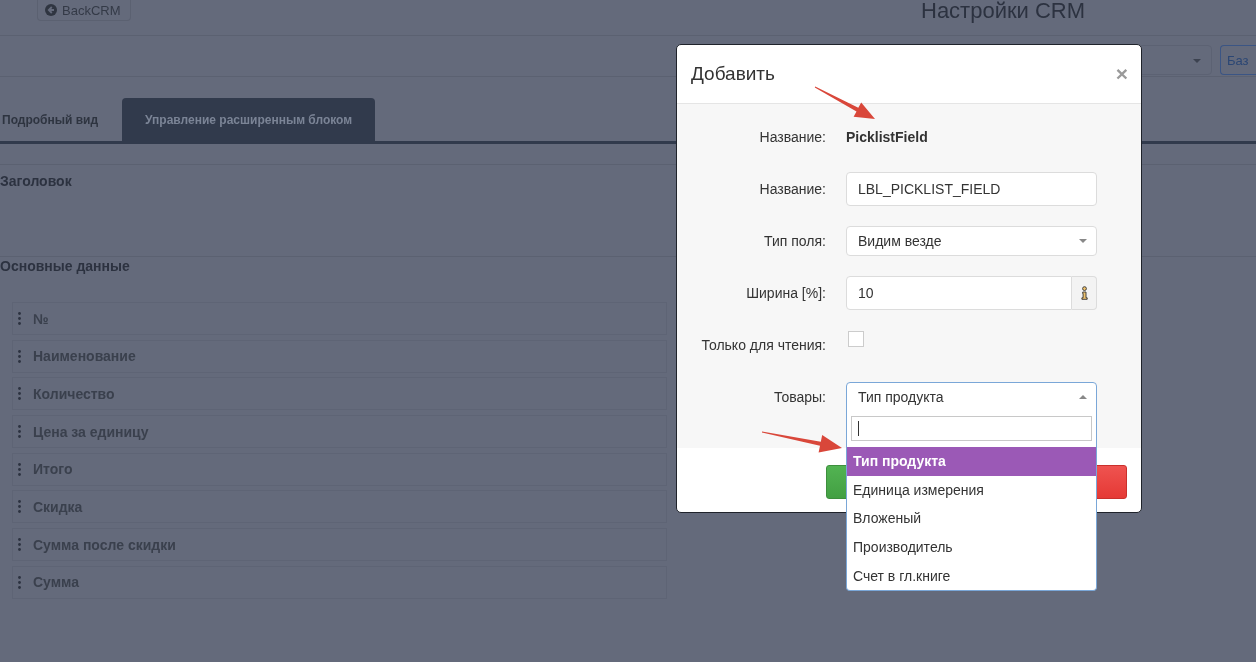 Image resolution: width=1256 pixels, height=662 pixels. Describe the element at coordinates (249, 119) in the screenshot. I see `tab: Управление расширенным блоком` at that location.